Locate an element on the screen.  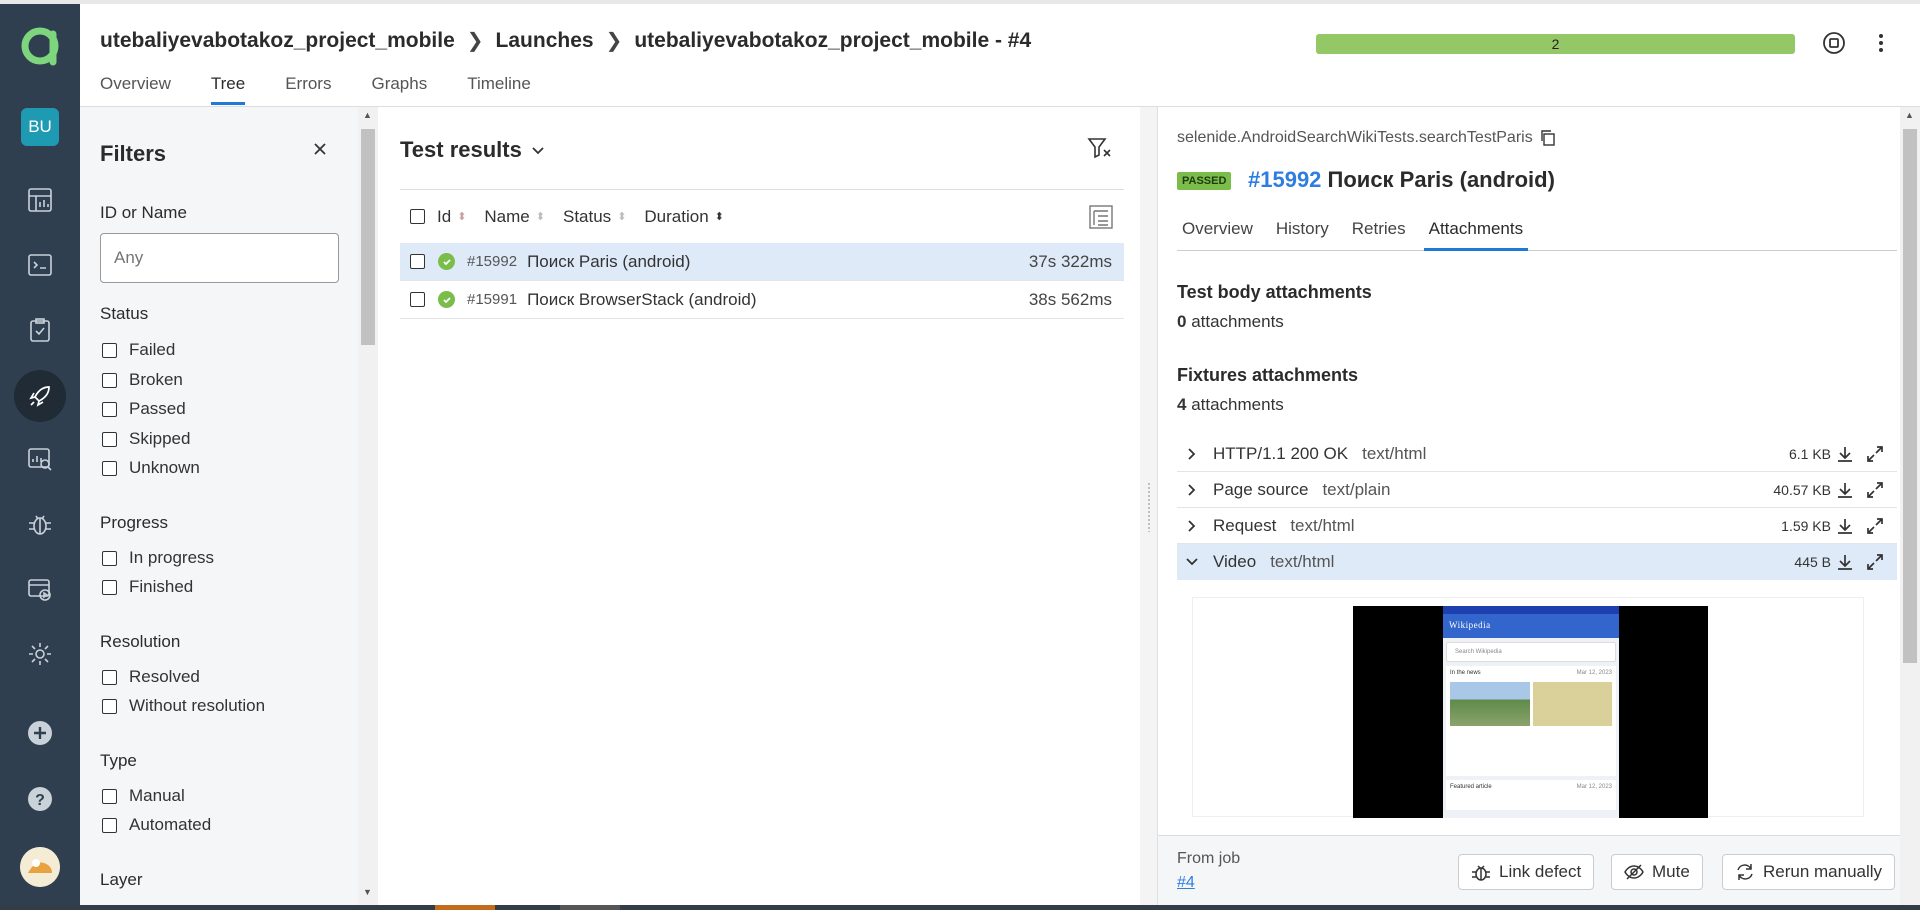
attachment-row: Video text/html 445 B is located at coordinates (1537, 562).